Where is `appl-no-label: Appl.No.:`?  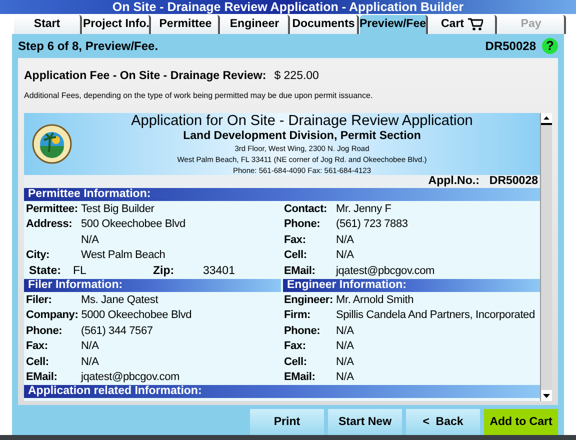 appl-no-label: Appl.No.: is located at coordinates (454, 182).